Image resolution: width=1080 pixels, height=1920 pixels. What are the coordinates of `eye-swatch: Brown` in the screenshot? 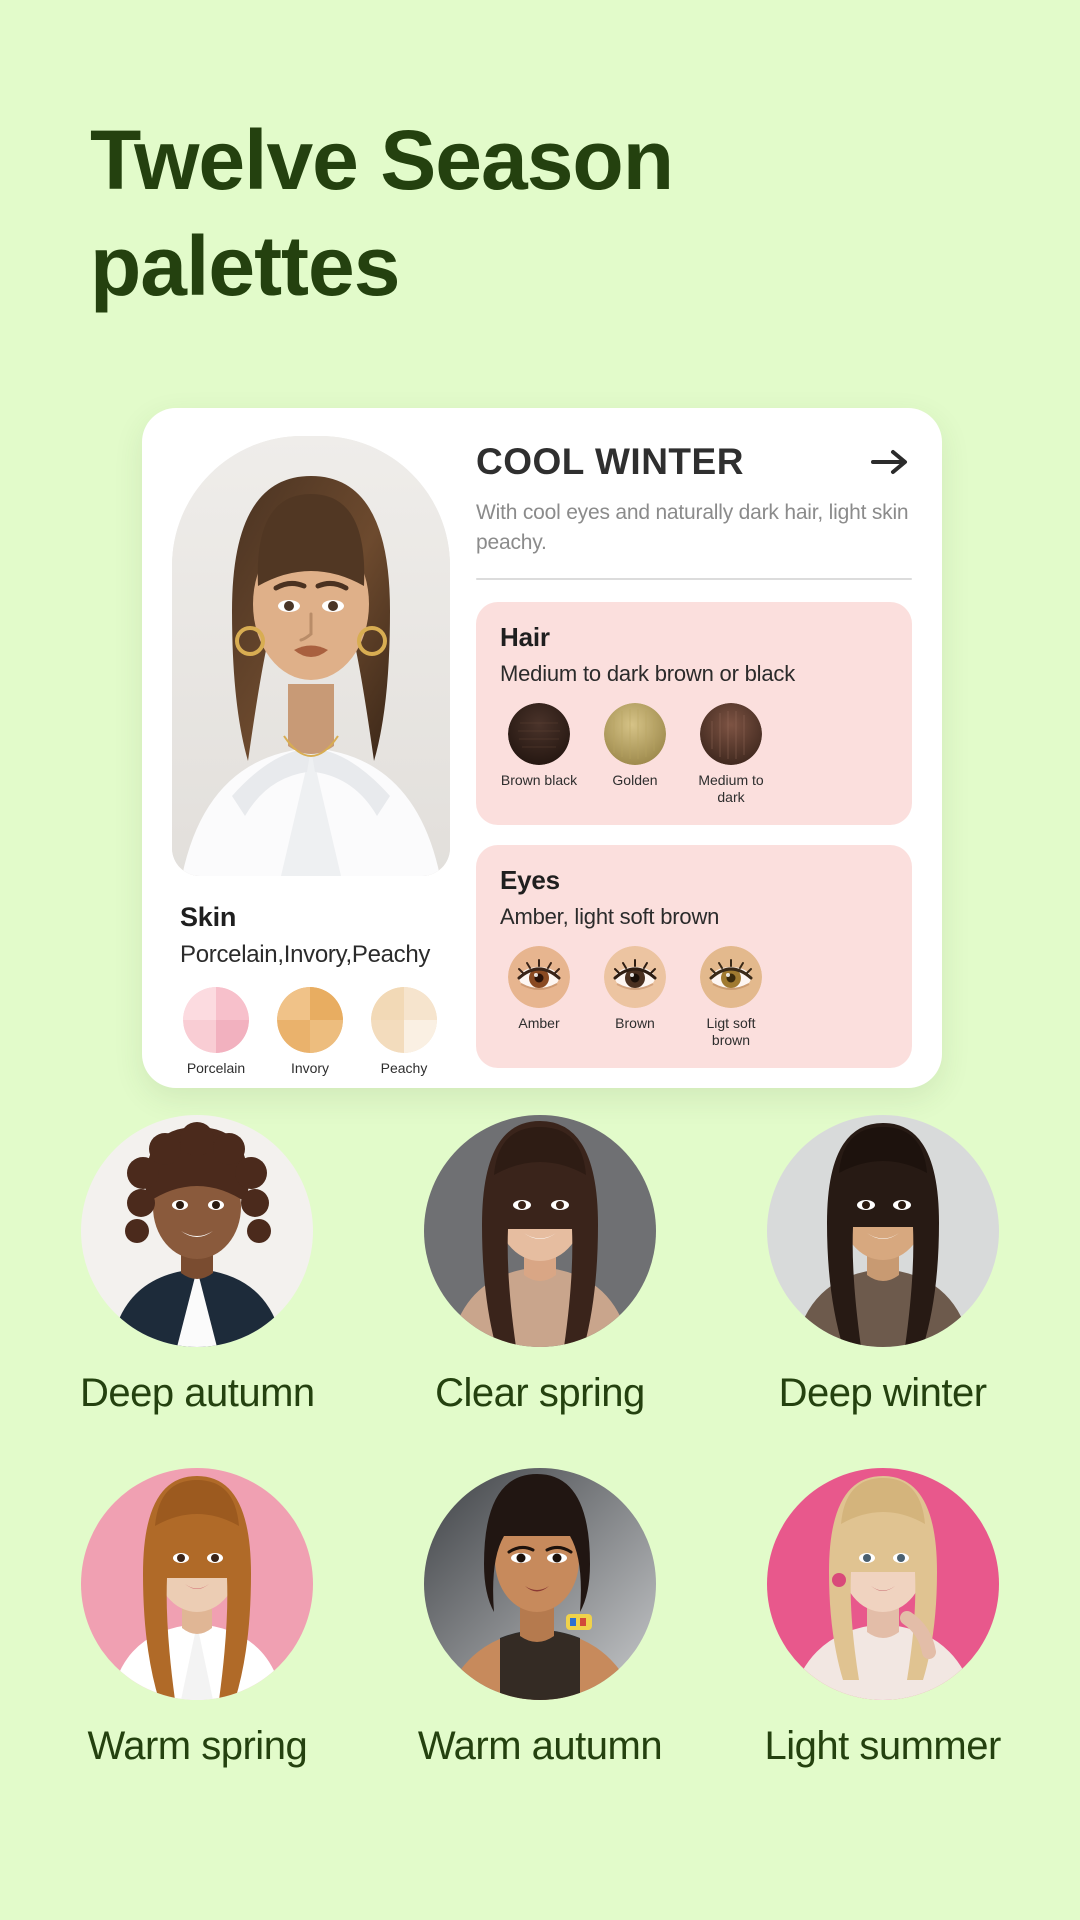 It's located at (635, 997).